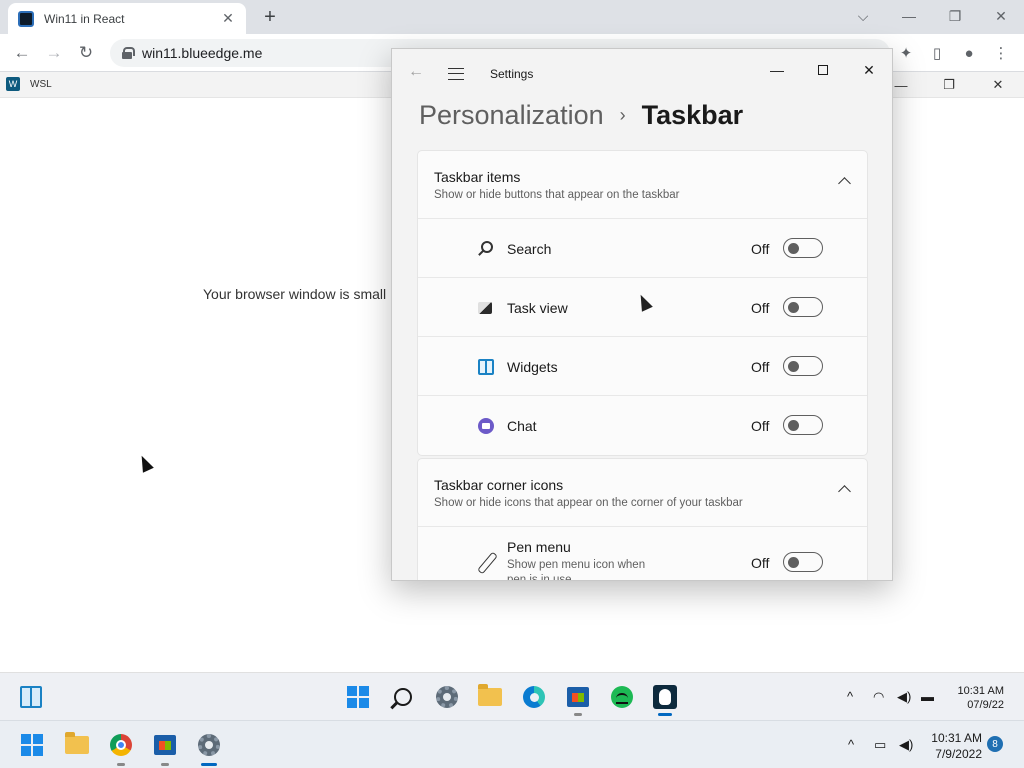 The image size is (1024, 768). Describe the element at coordinates (985, 705) in the screenshot. I see `app-date: 07/9/22` at that location.